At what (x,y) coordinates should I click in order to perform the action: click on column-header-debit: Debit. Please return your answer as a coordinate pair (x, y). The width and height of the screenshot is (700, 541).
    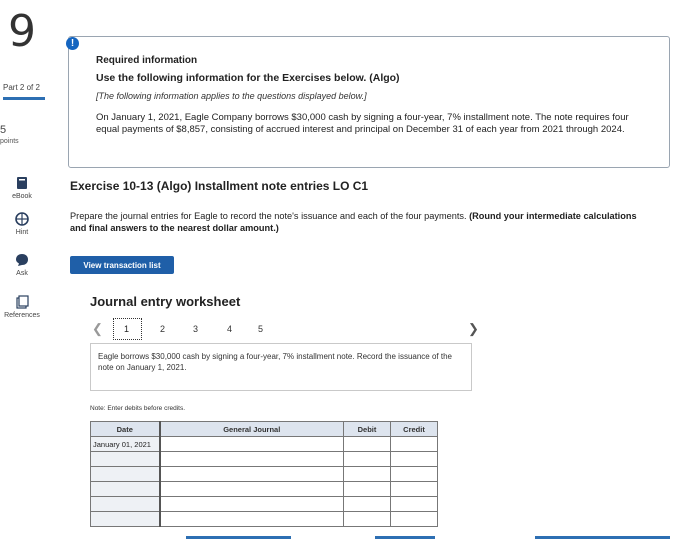
    Looking at the image, I should click on (367, 429).